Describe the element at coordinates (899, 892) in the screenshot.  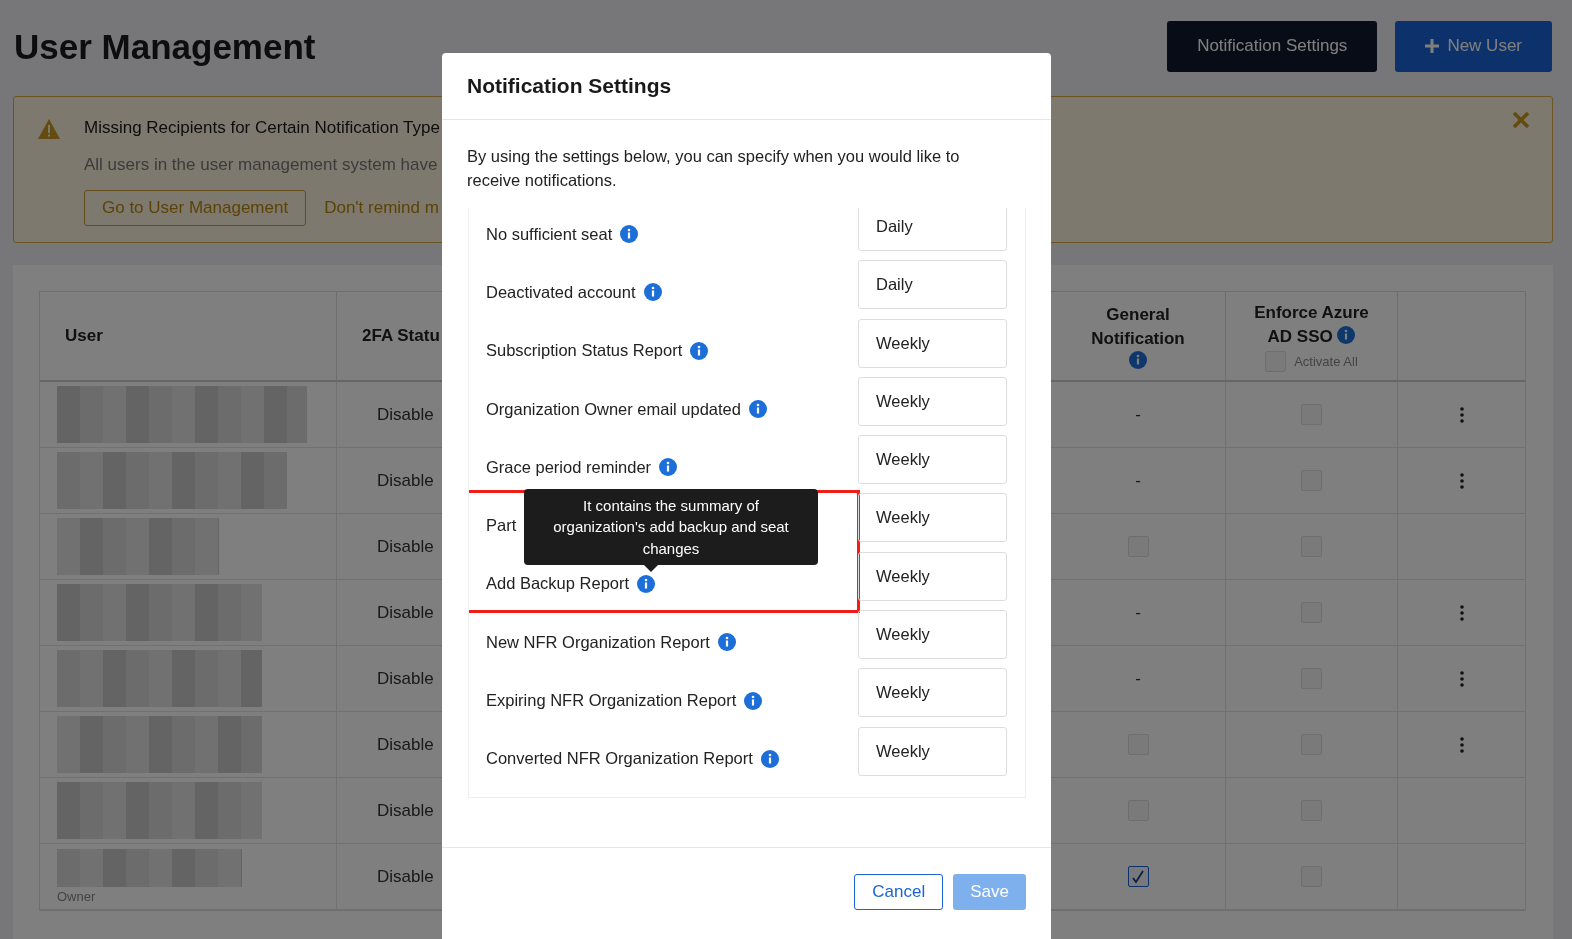
I see `cancel-button: Cancel` at that location.